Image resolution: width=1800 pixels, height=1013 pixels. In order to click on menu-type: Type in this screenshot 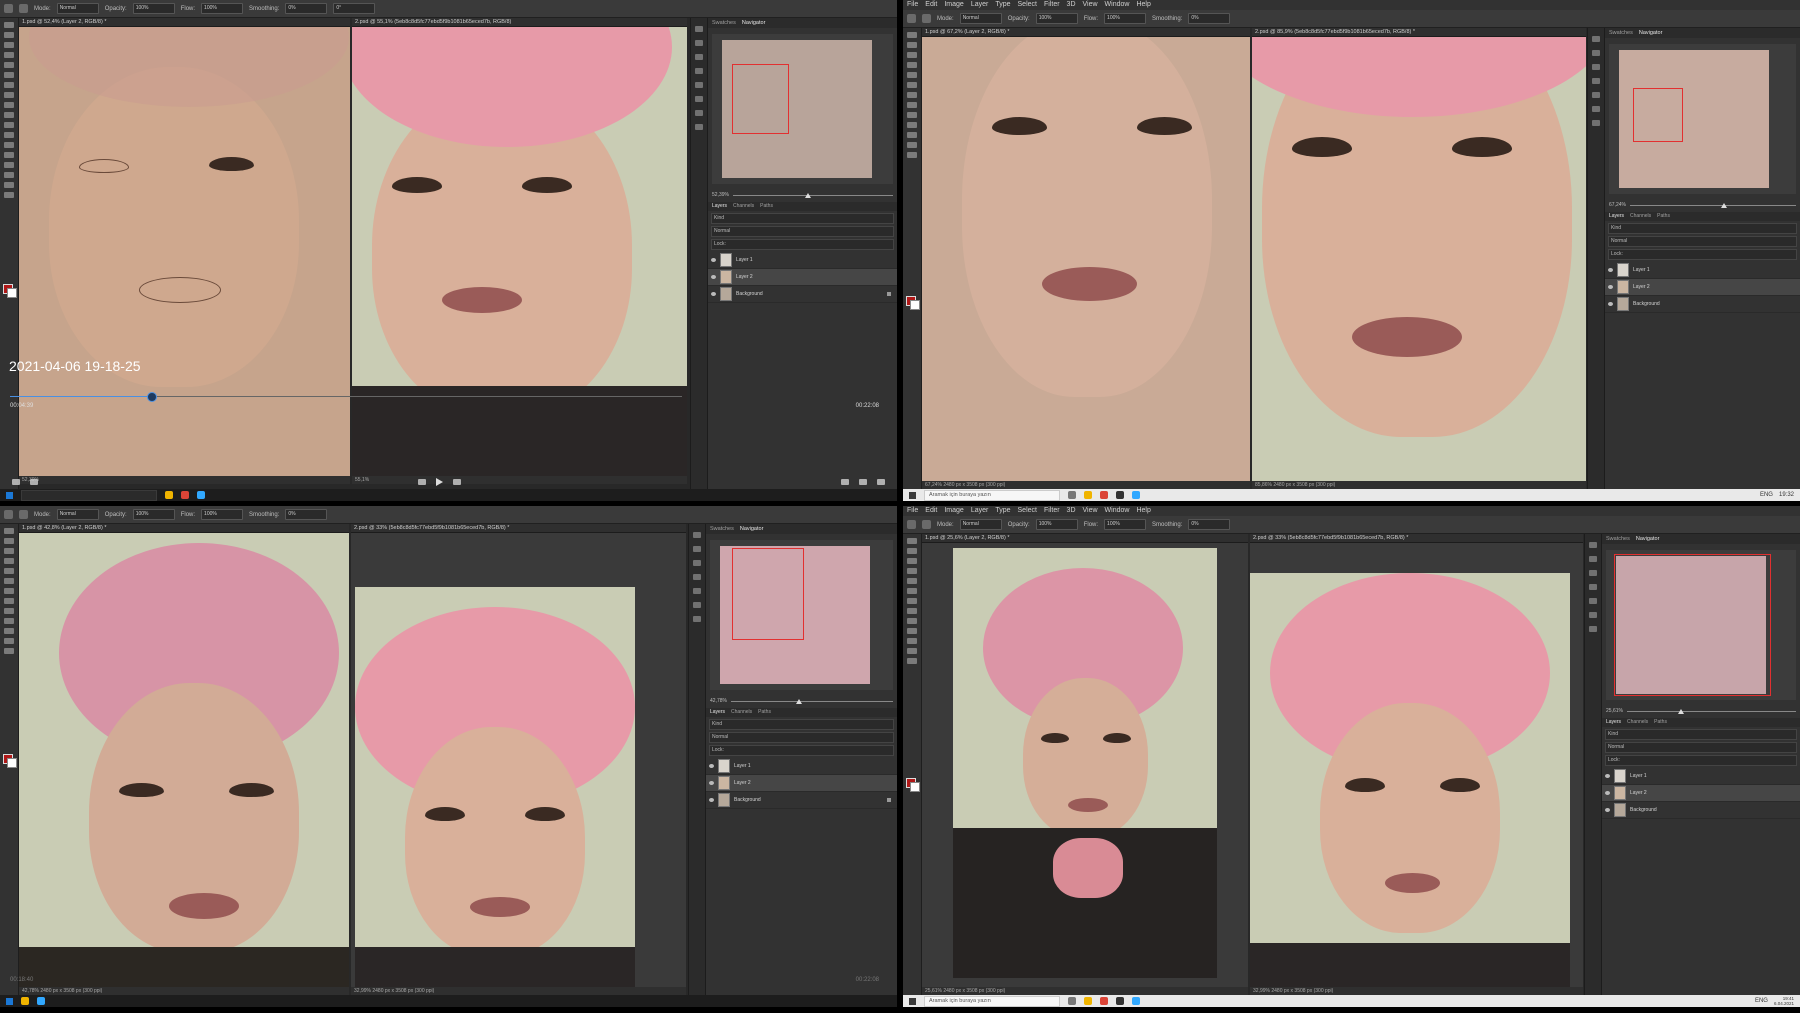, I will do `click(1002, 5)`.